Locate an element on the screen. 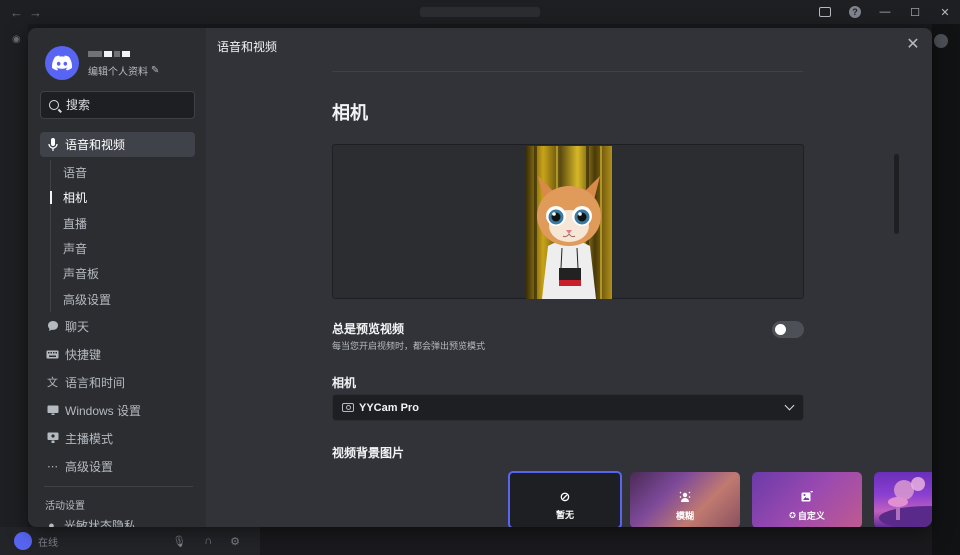 The image size is (960, 555). sidebar-divider is located at coordinates (118, 486).